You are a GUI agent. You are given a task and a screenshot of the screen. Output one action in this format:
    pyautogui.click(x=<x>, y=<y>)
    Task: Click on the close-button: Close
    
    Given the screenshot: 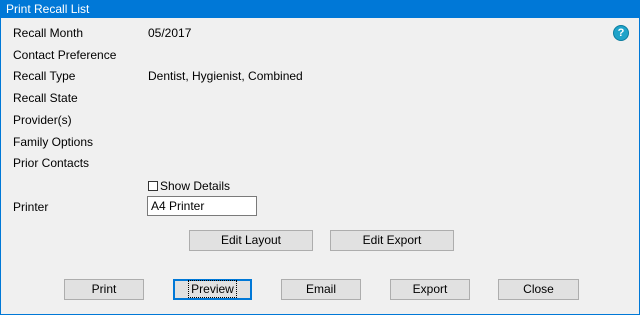 What is the action you would take?
    pyautogui.click(x=538, y=289)
    